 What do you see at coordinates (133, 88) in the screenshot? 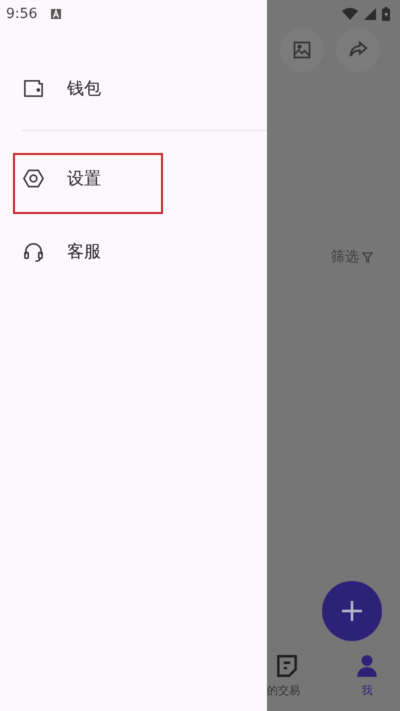
I see `menu-item: 钱包` at bounding box center [133, 88].